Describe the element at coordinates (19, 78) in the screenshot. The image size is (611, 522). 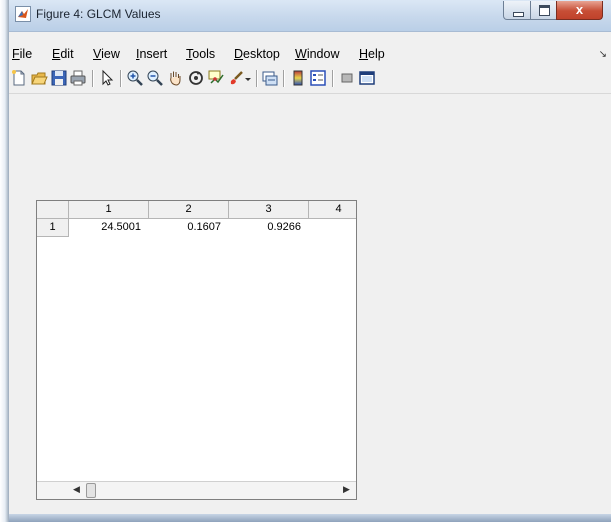
I see `new-figure-icon` at that location.